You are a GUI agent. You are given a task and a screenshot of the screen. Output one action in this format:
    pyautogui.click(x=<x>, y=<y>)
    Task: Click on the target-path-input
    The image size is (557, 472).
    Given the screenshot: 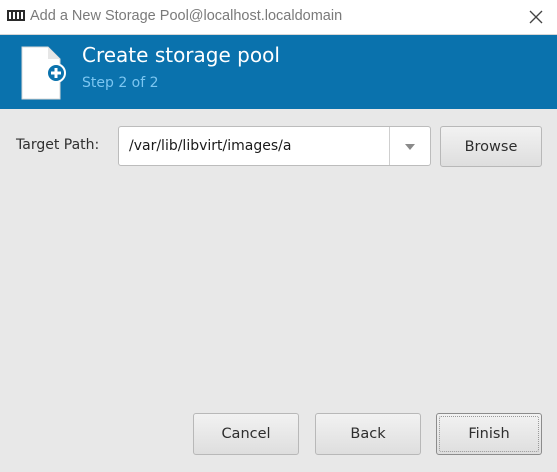 What is the action you would take?
    pyautogui.click(x=254, y=146)
    